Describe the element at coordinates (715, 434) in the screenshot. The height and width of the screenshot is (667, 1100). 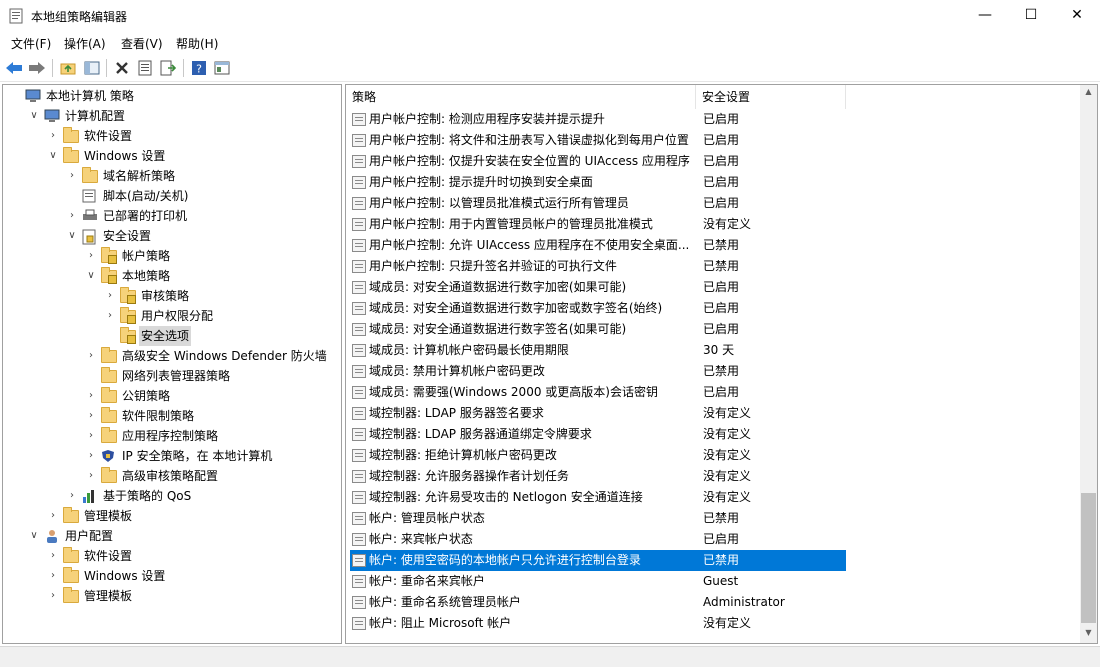
I see `policy-row: 域控制器: LDAP 服务器通道绑定令牌要求 没有定义` at that location.